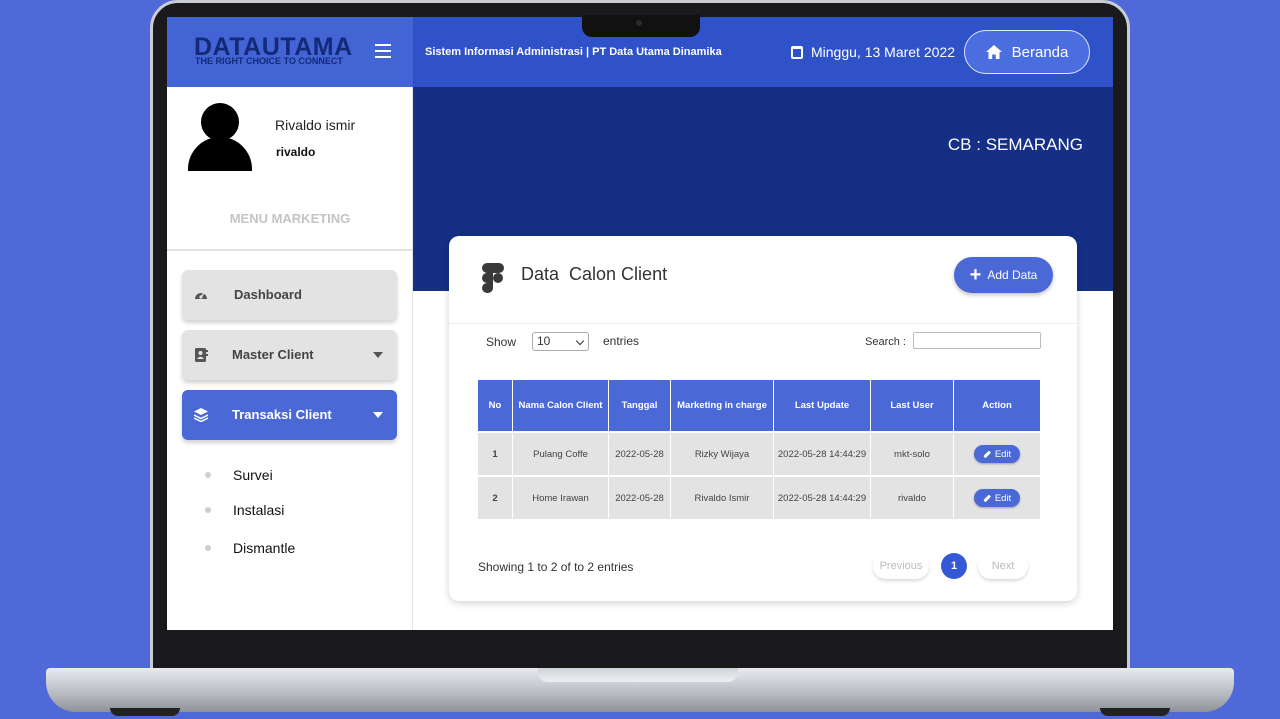 This screenshot has height=719, width=1280. I want to click on entries-label: entries, so click(621, 341).